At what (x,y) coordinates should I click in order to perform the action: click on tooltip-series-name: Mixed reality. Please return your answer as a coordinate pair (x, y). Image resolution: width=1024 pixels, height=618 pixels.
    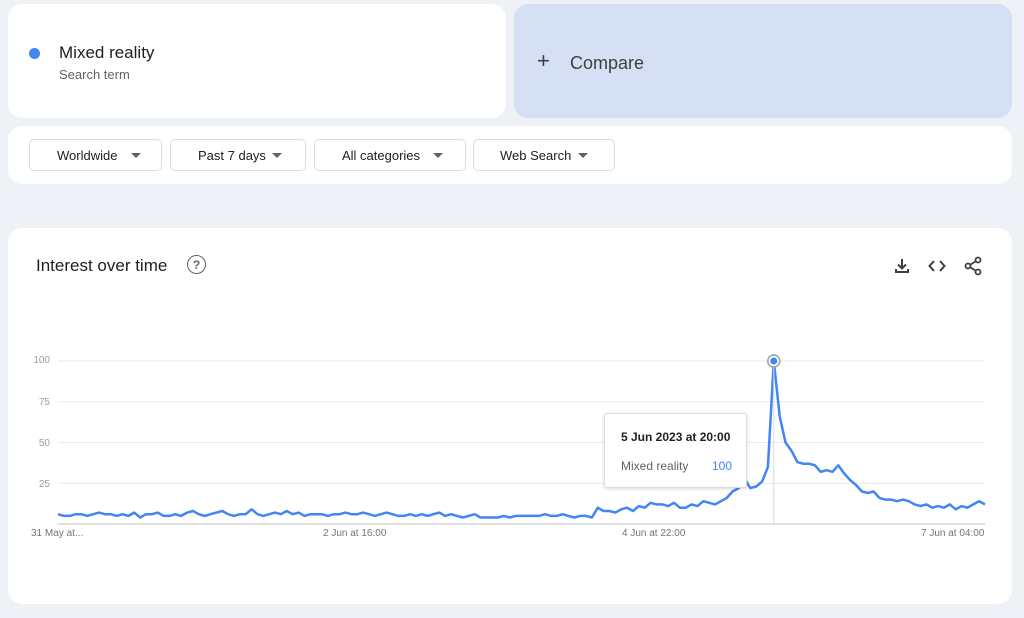
    Looking at the image, I should click on (655, 466).